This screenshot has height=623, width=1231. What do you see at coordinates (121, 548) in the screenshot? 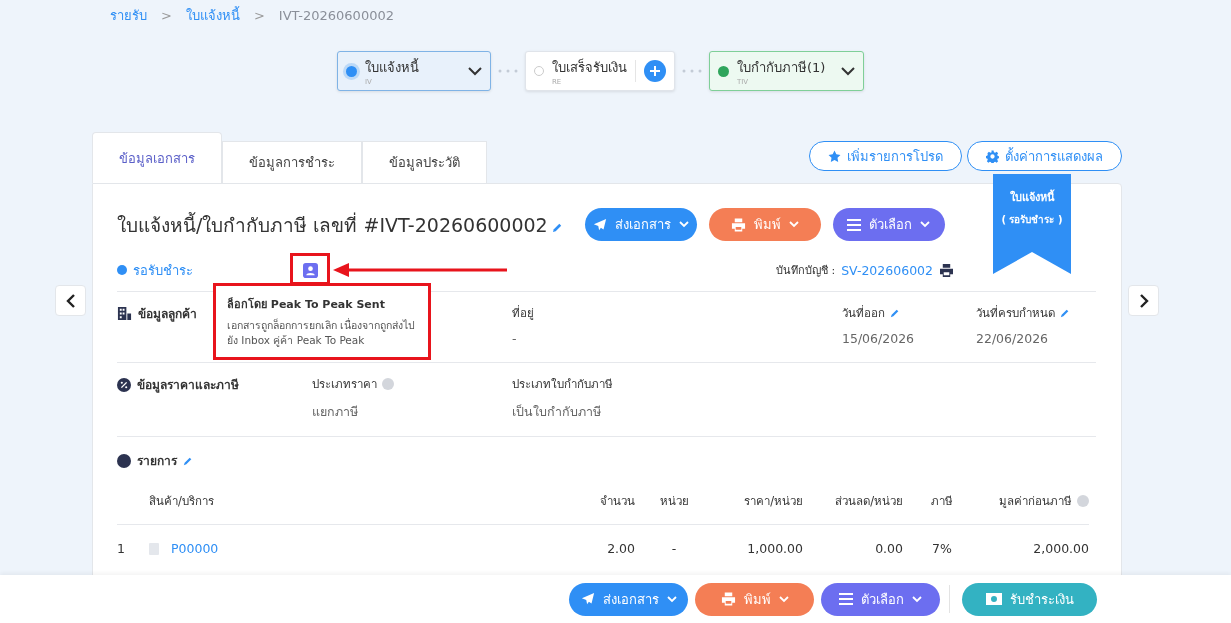
I see `row-number: 1` at bounding box center [121, 548].